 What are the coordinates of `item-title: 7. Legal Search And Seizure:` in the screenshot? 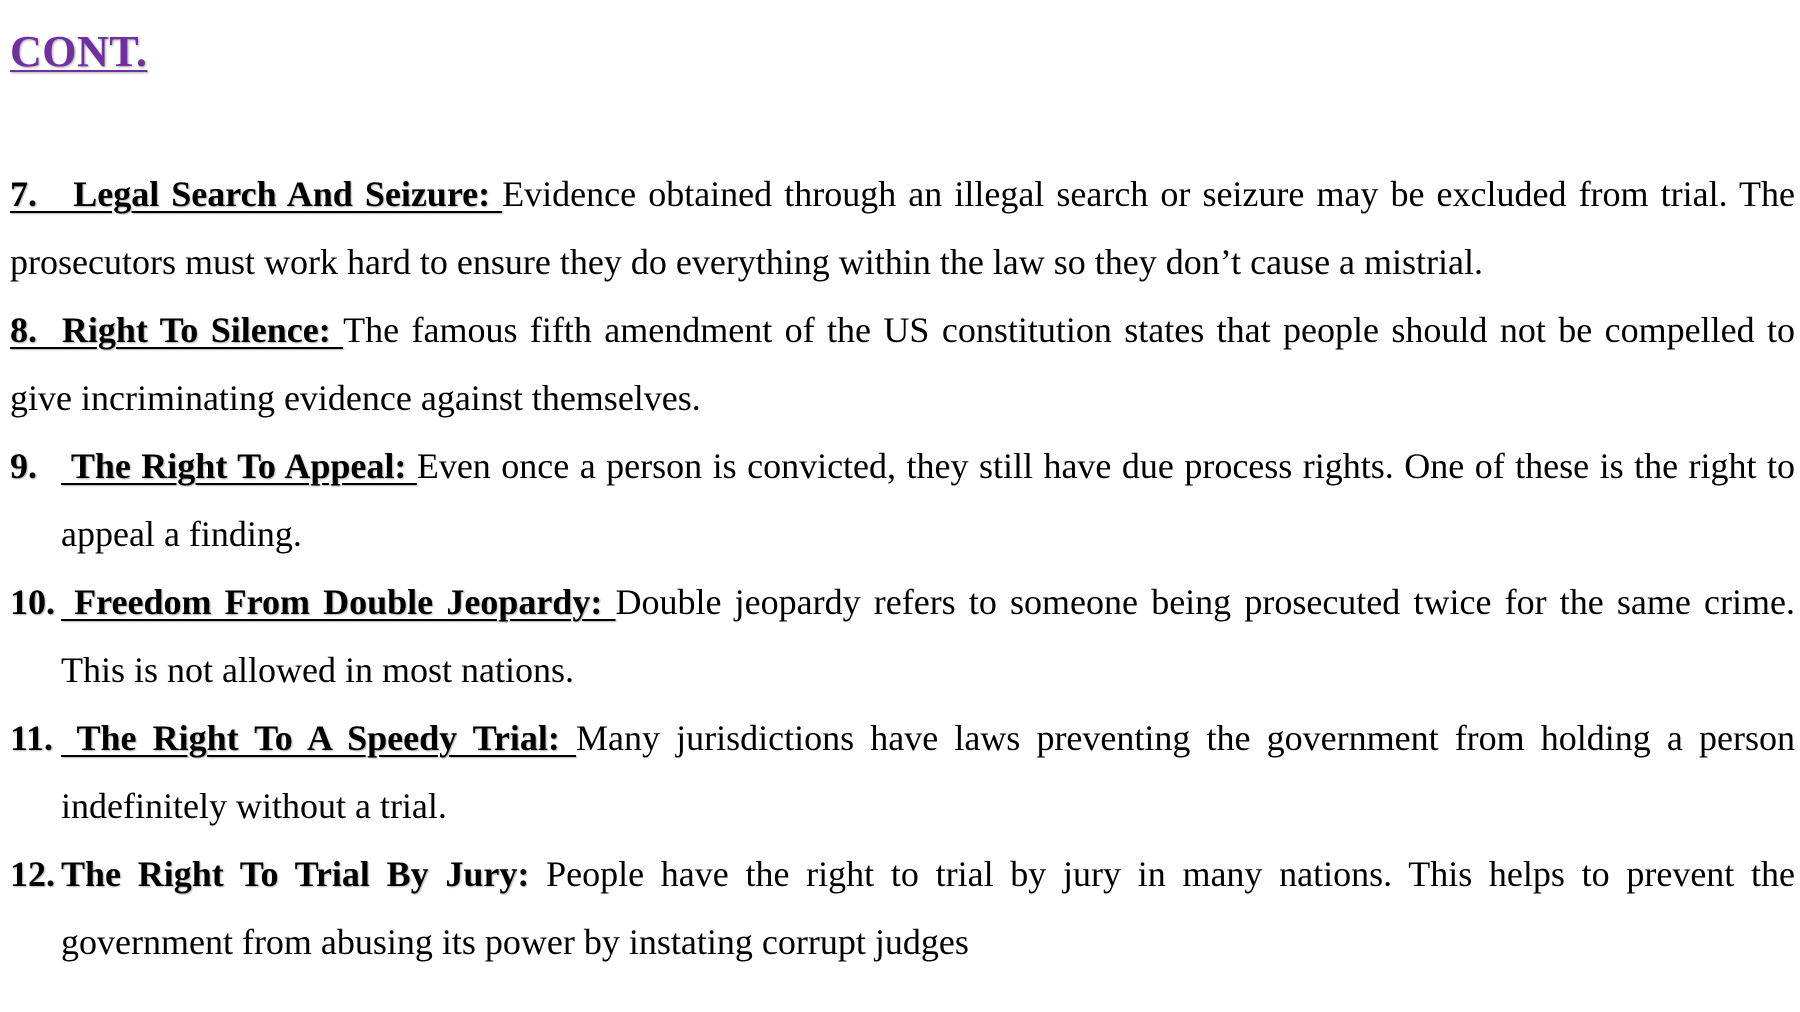 It's located at (256, 194).